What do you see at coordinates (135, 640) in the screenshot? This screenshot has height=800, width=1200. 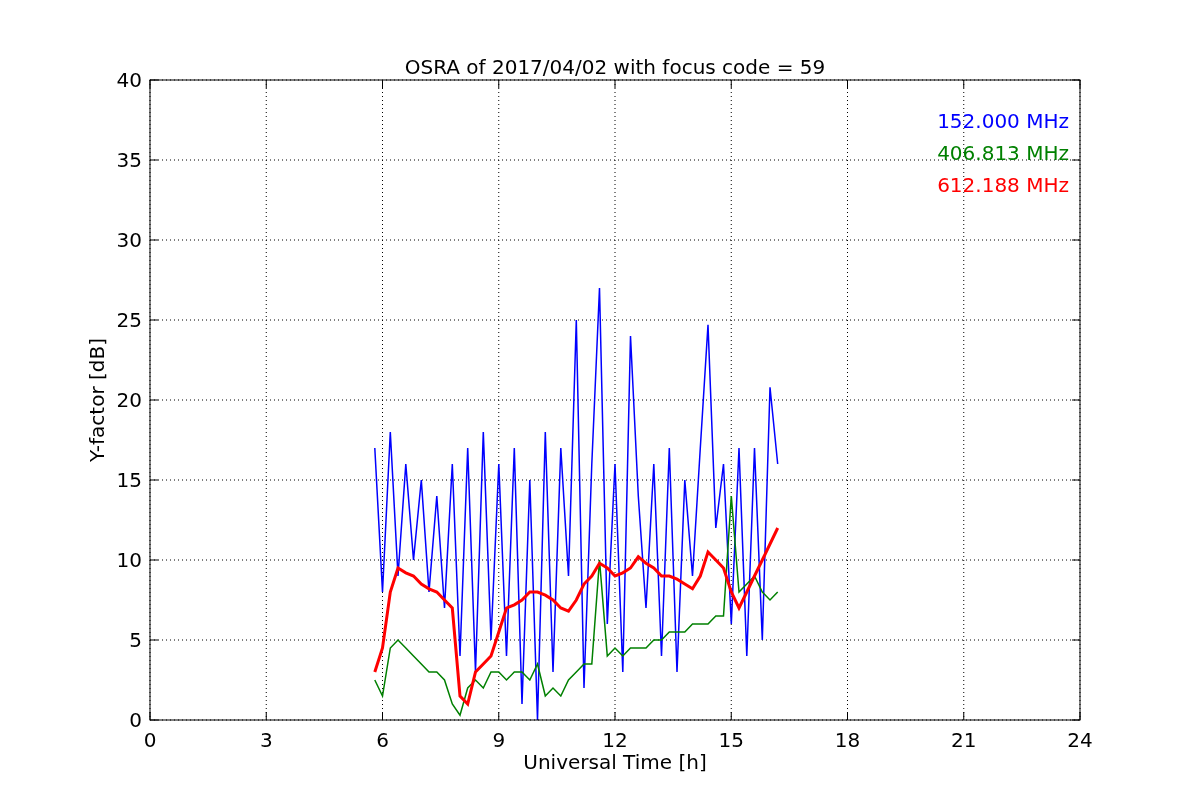 I see `tick-label: 5` at bounding box center [135, 640].